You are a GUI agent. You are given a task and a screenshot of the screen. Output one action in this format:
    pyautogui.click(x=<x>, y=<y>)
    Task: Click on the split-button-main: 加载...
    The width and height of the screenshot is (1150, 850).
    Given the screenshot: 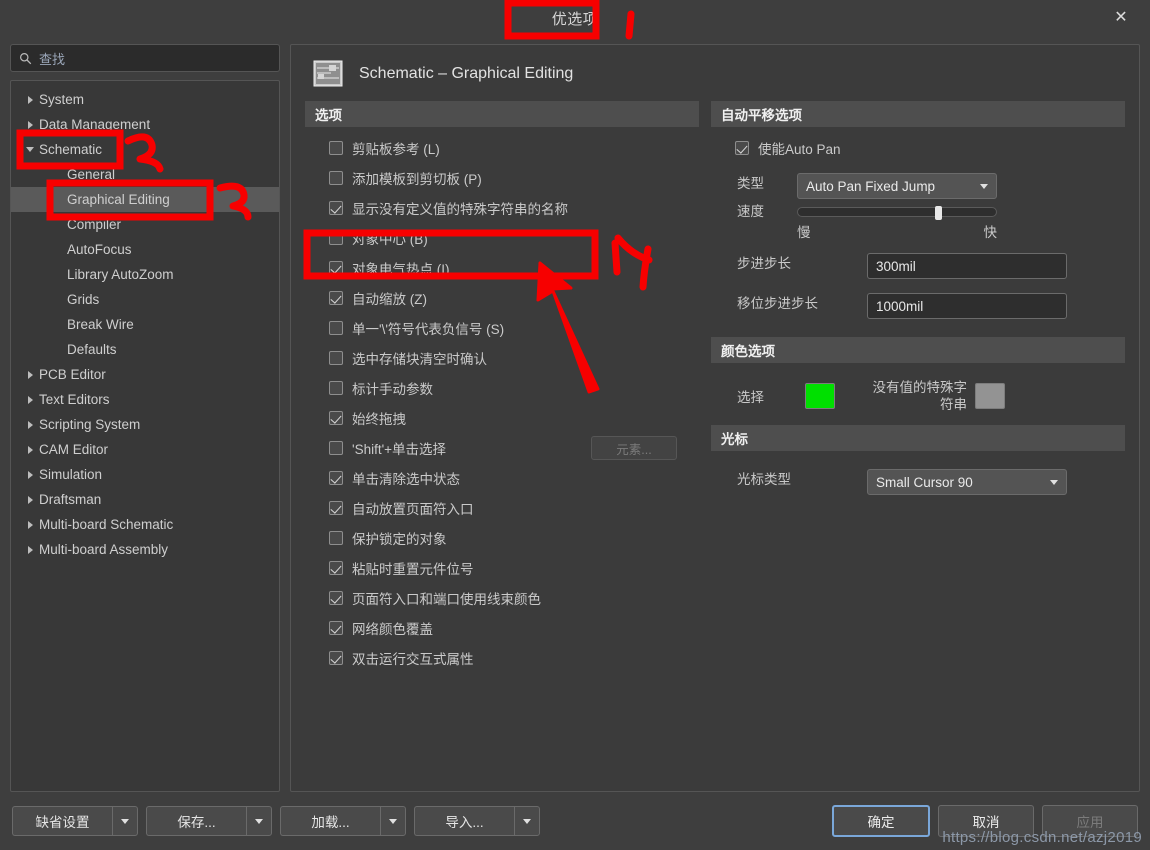 What is the action you would take?
    pyautogui.click(x=330, y=821)
    